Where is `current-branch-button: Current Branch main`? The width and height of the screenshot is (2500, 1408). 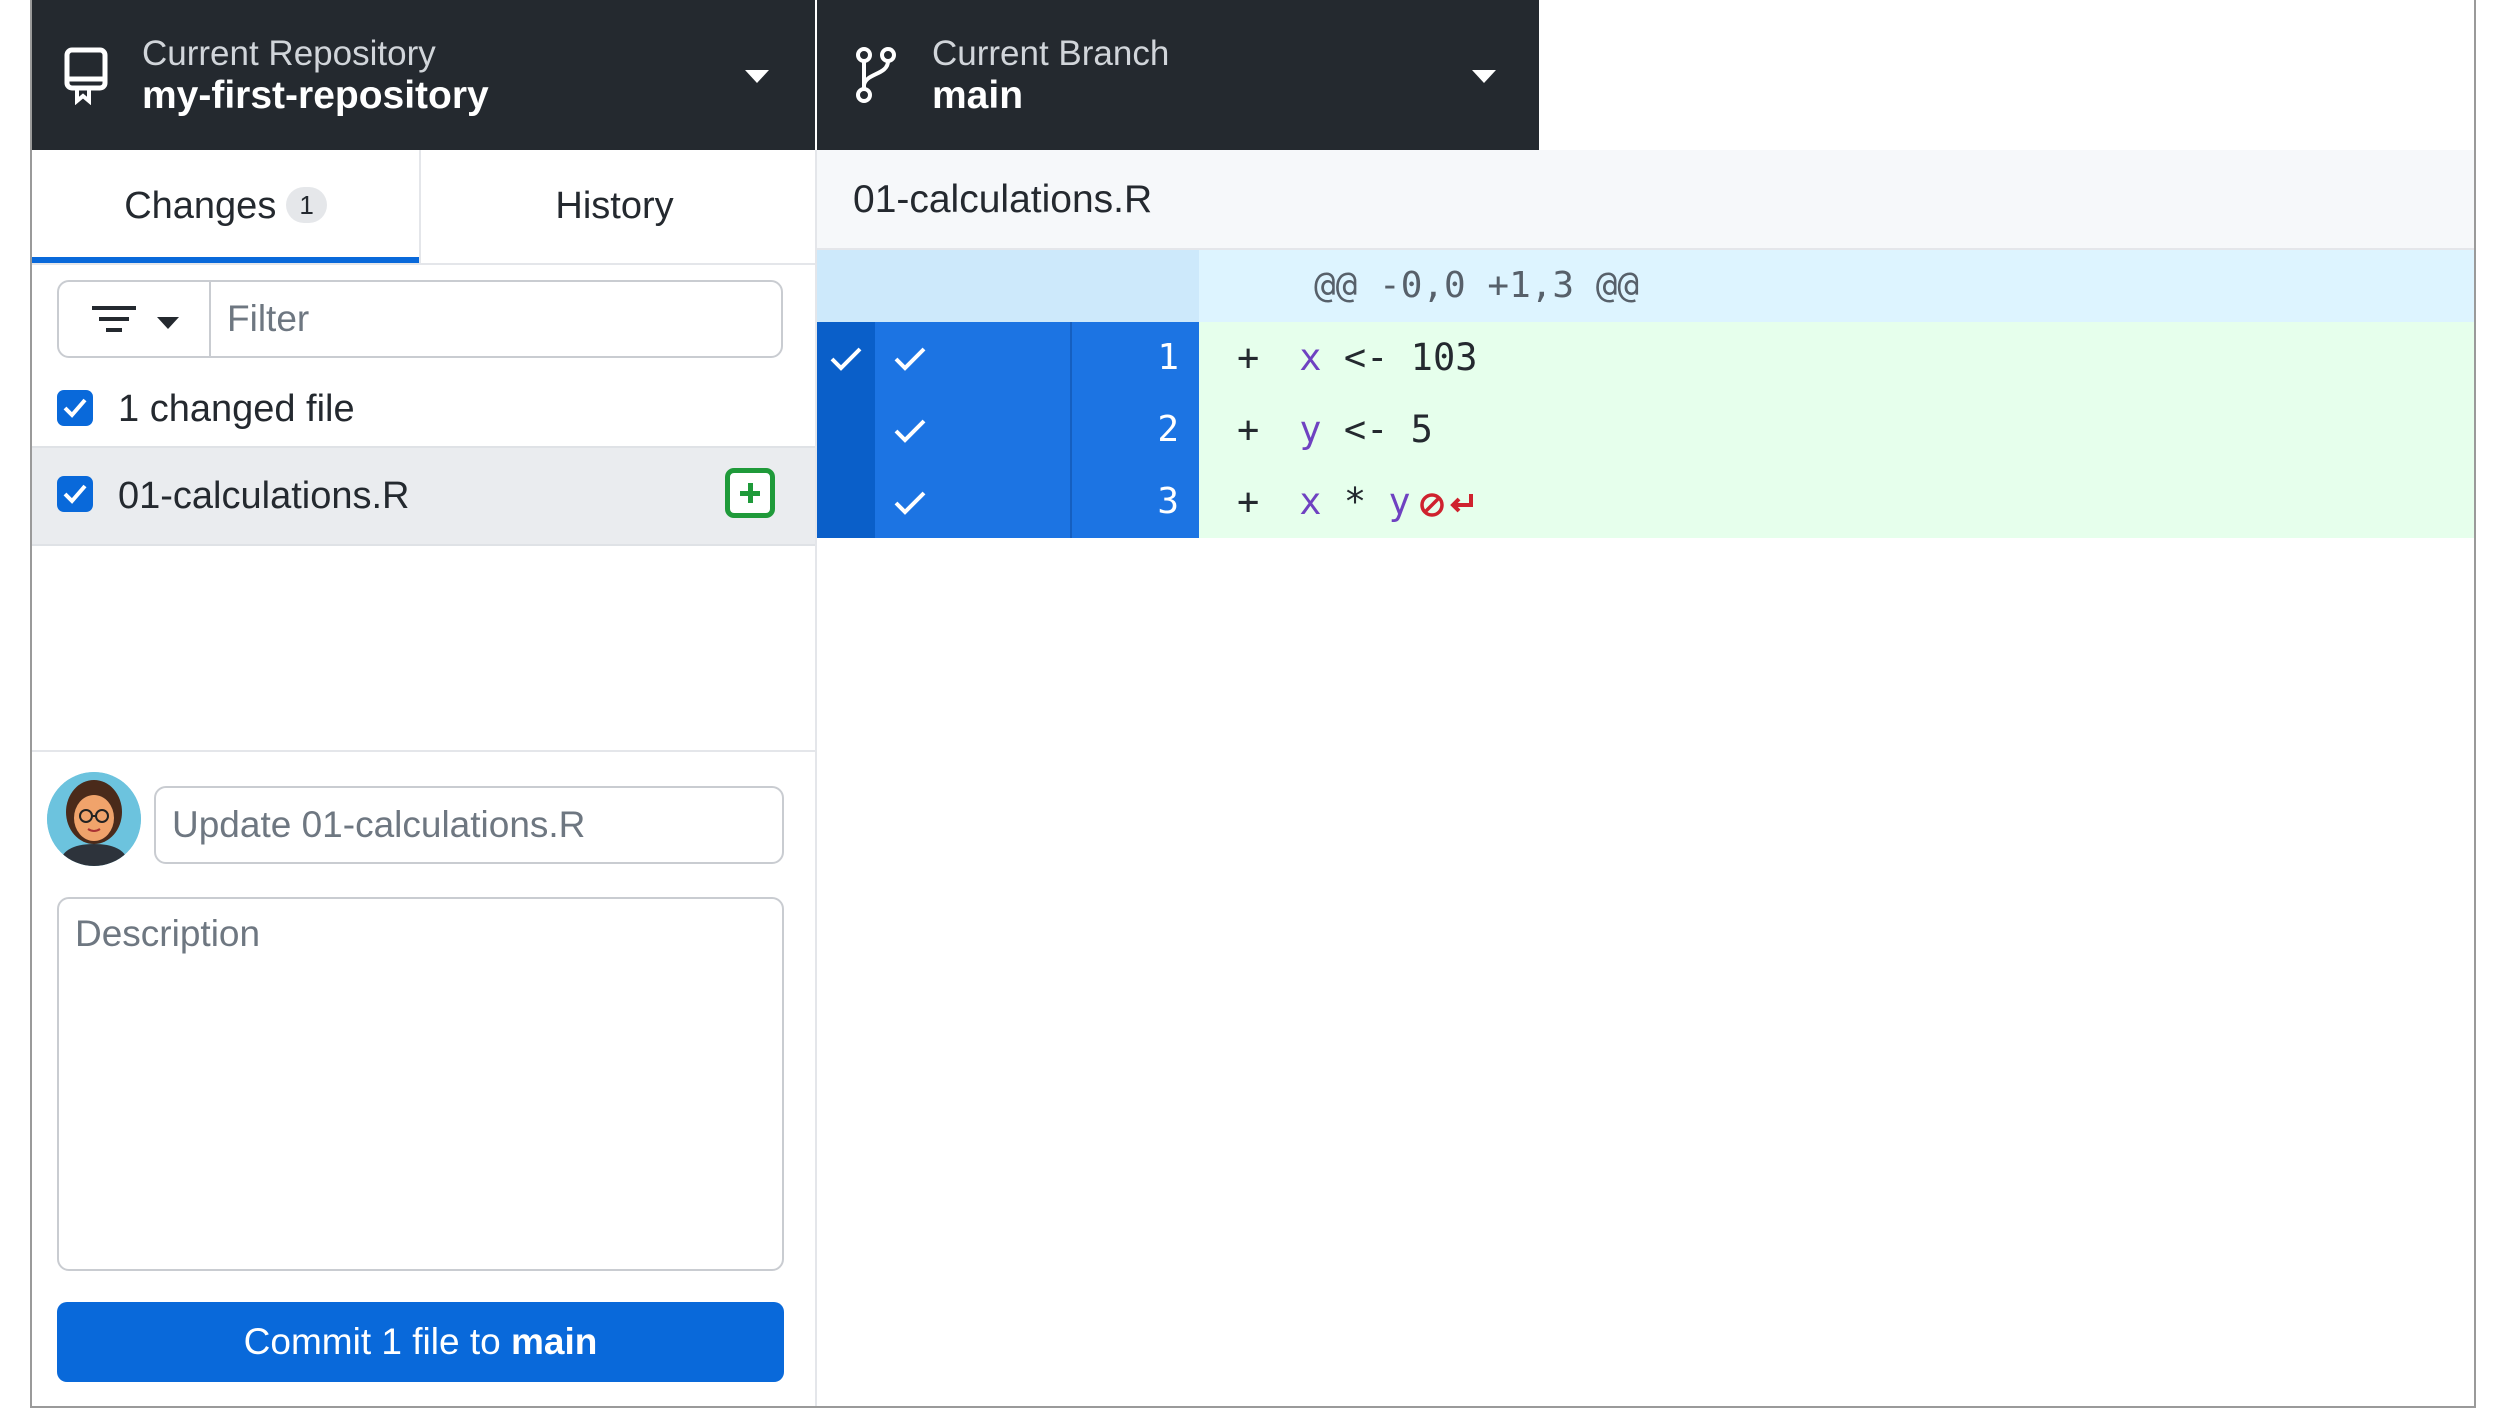
current-branch-button: Current Branch main is located at coordinates (1178, 75).